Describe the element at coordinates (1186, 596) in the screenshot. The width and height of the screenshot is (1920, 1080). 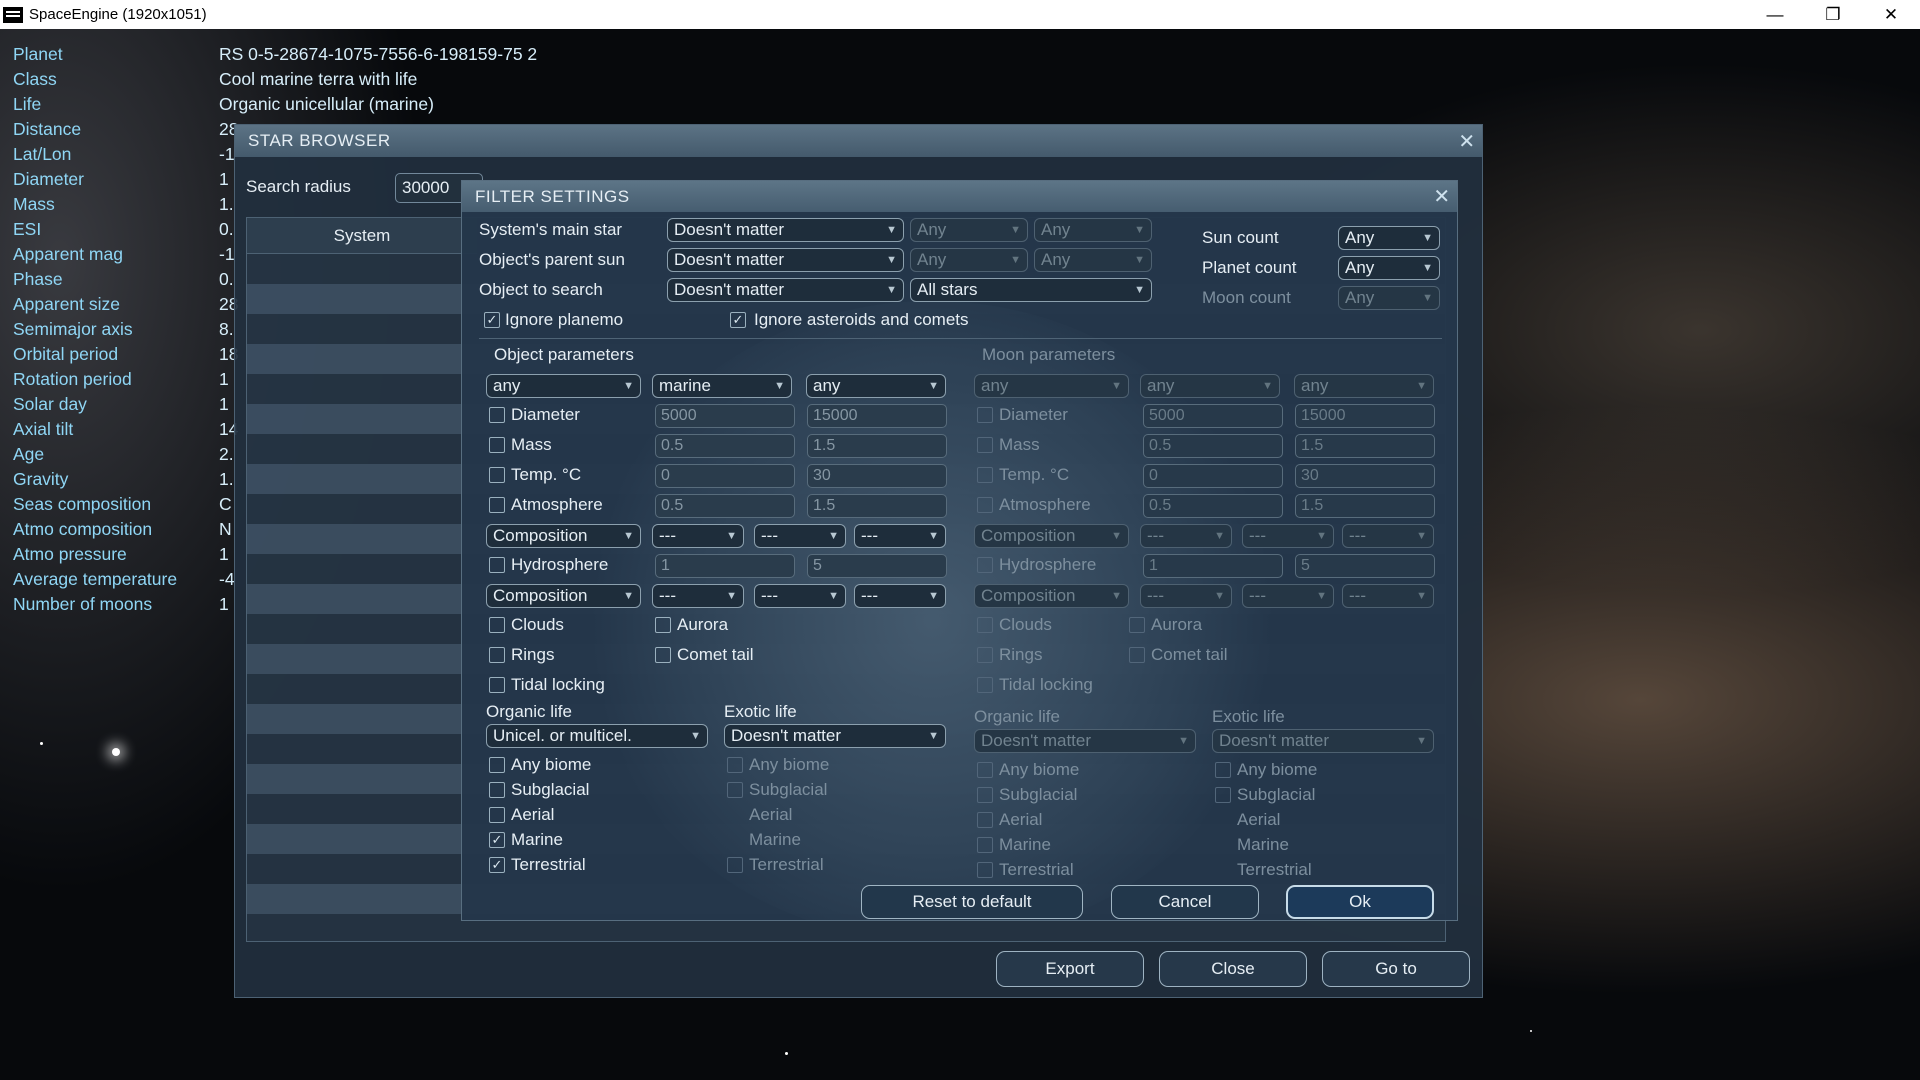
I see `moon-seas-comp1-dropdown: --- ▼` at that location.